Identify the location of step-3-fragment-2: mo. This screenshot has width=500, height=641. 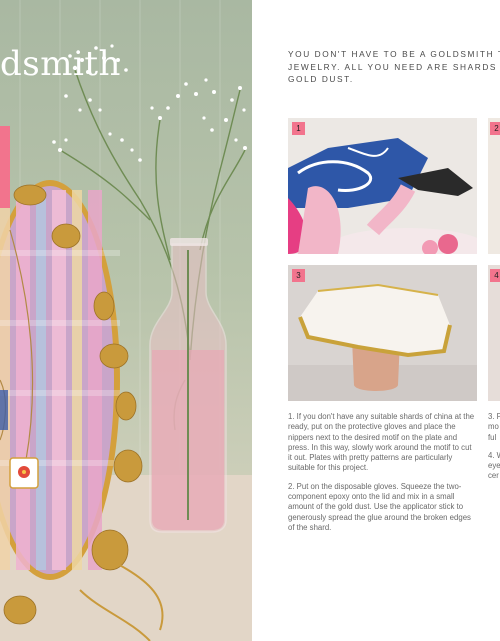
(493, 427).